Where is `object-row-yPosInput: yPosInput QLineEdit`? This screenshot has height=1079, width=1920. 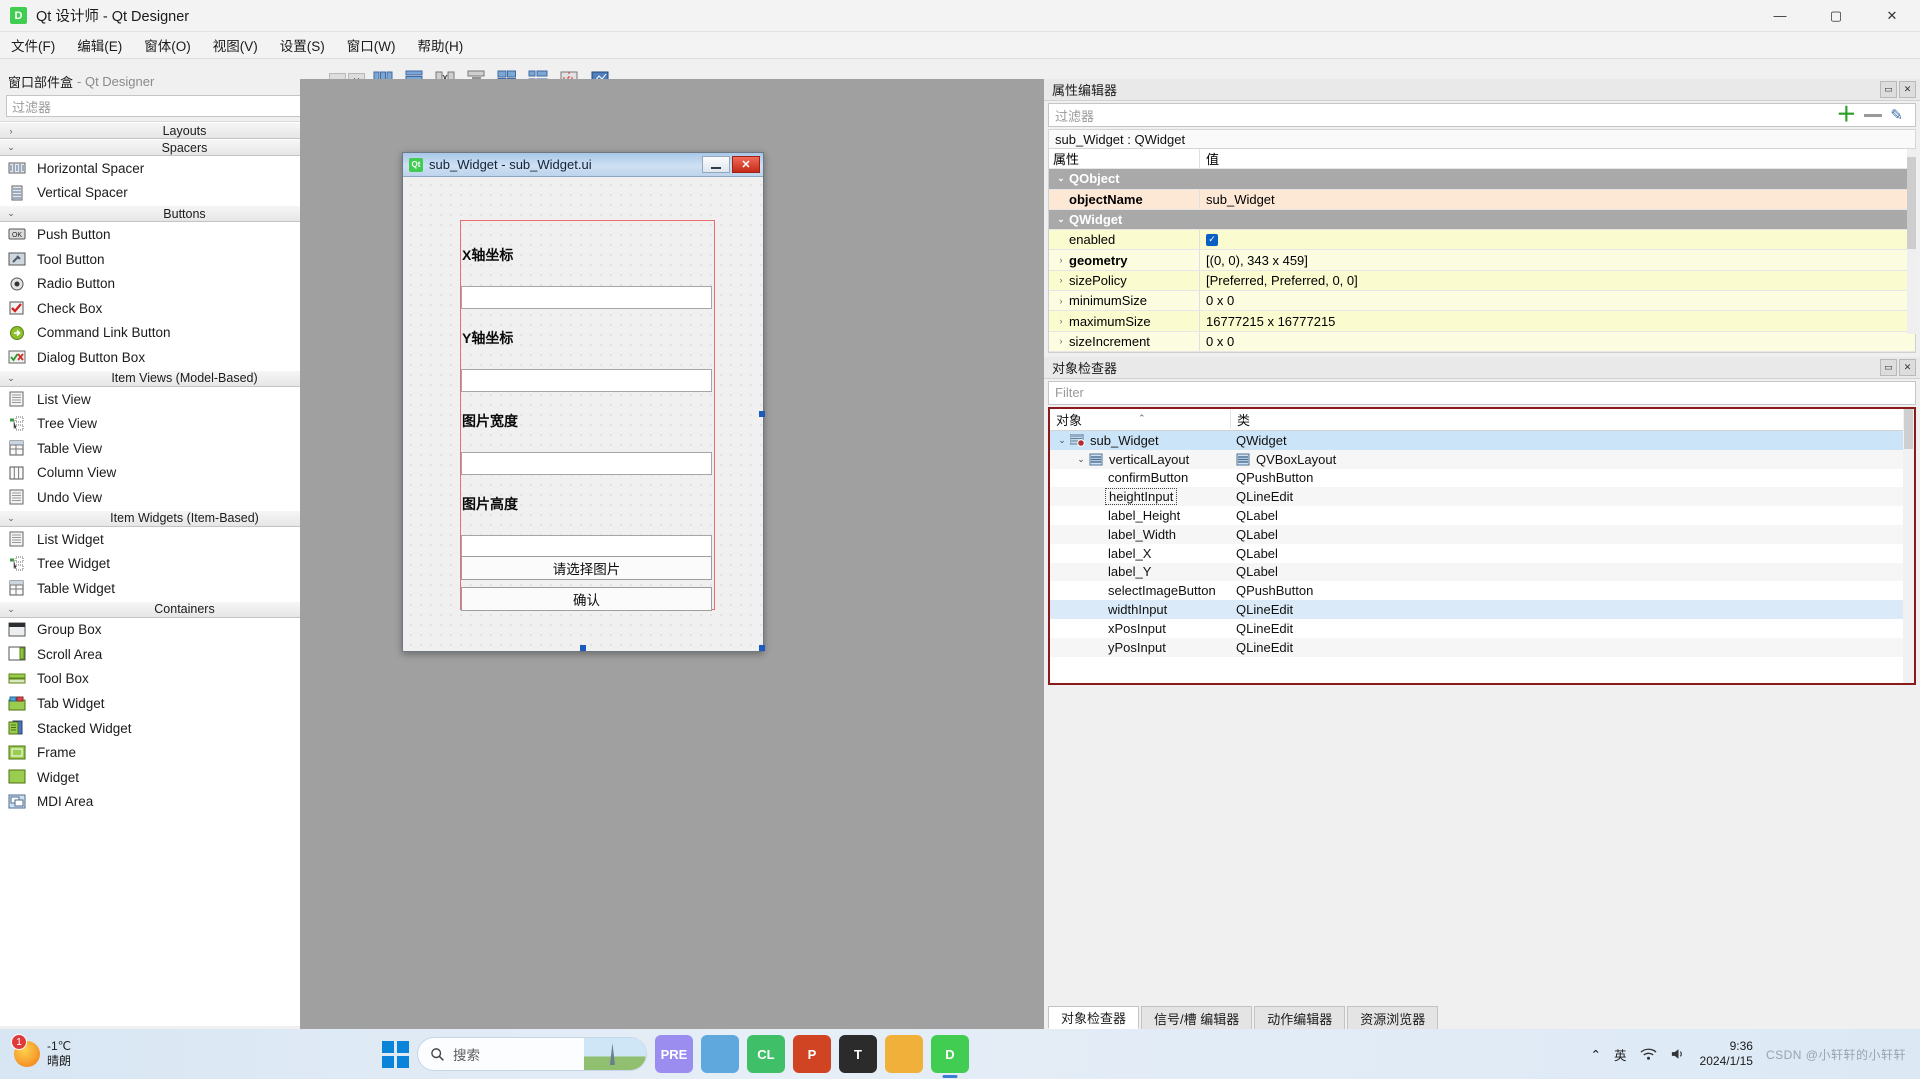 object-row-yPosInput: yPosInput QLineEdit is located at coordinates (1482, 647).